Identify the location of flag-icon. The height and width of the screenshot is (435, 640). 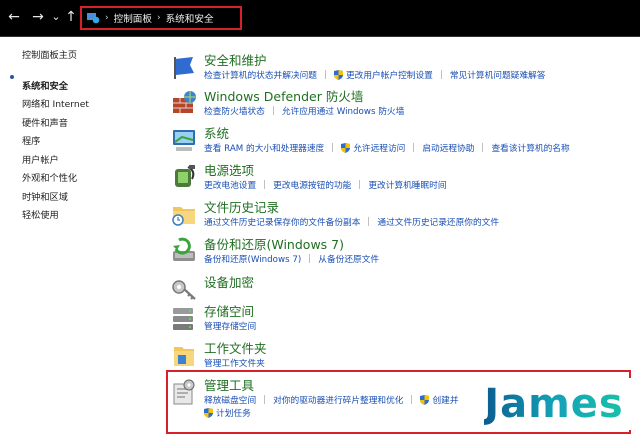
(184, 68).